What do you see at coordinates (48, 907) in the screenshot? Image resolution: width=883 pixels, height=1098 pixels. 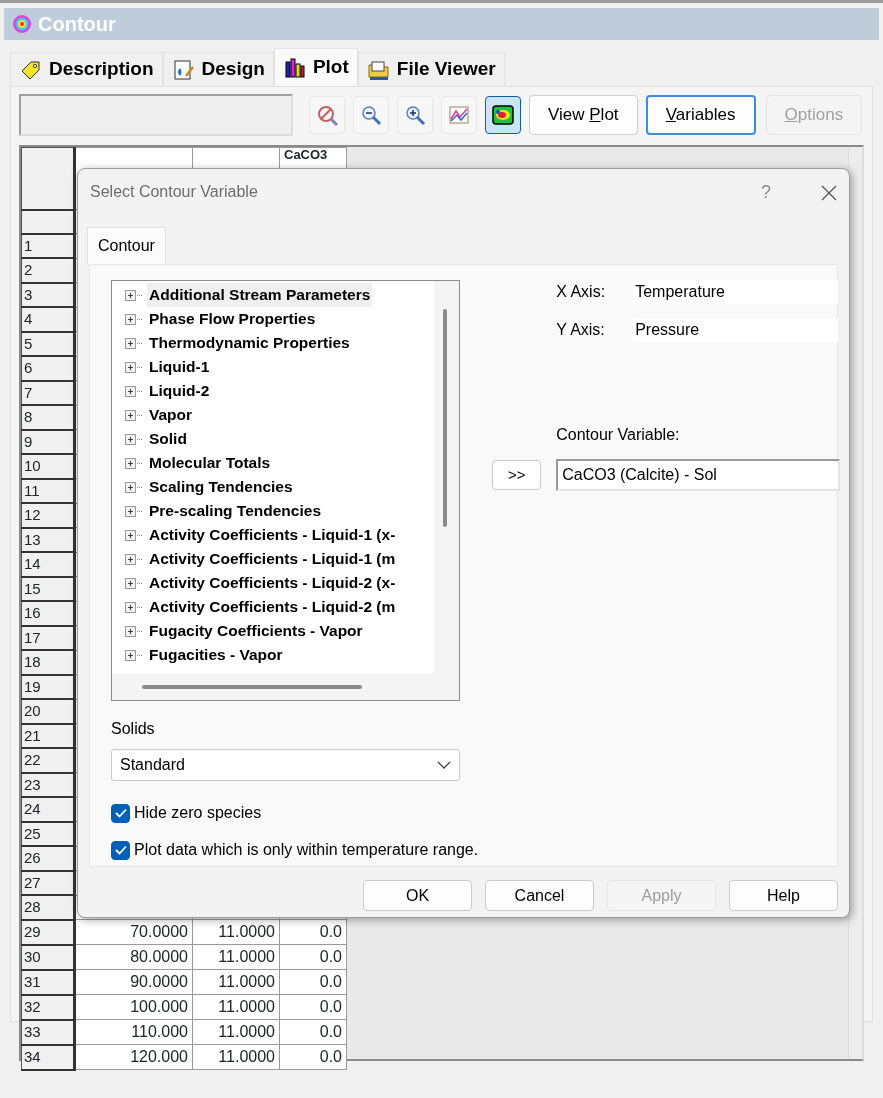 I see `row-number: 28` at bounding box center [48, 907].